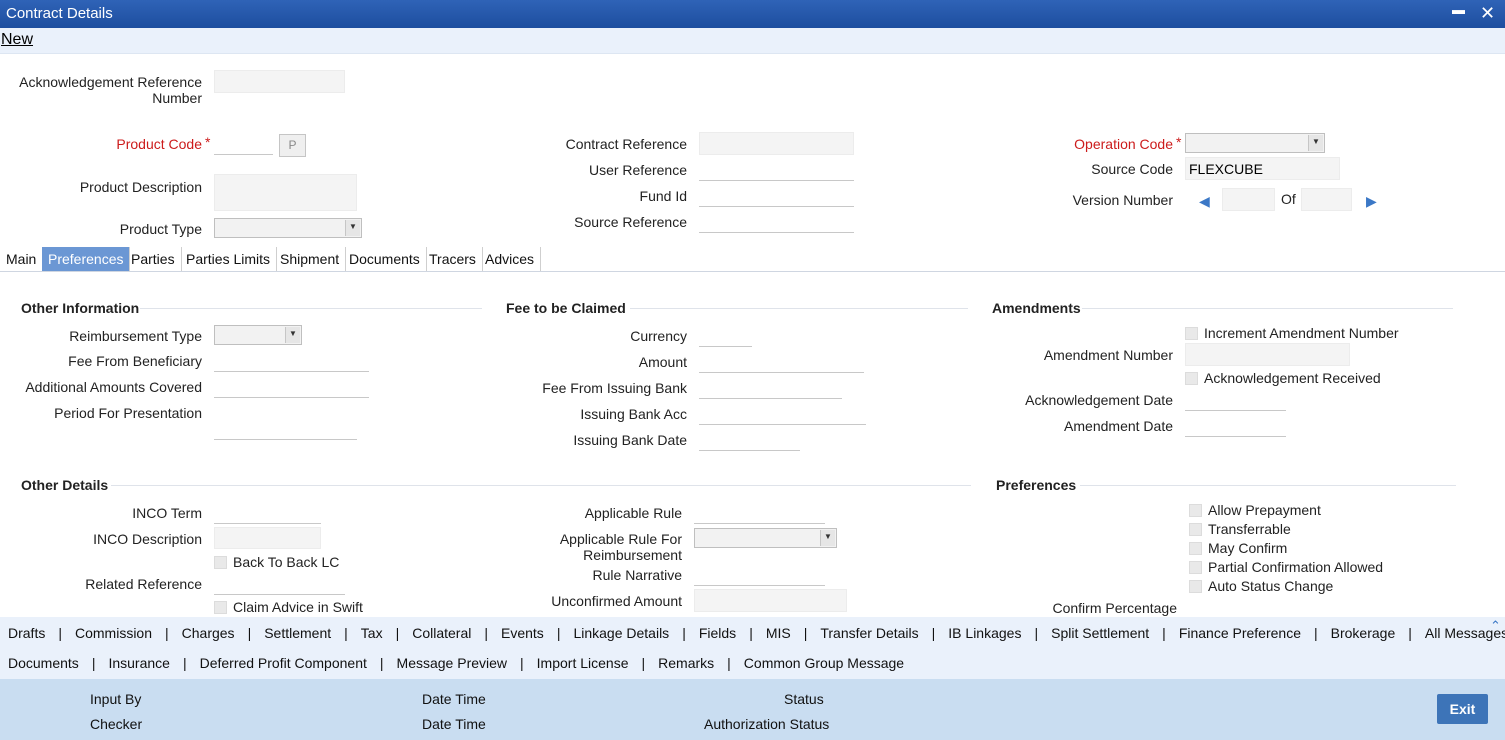  Describe the element at coordinates (288, 228) in the screenshot. I see `product-type-select: ▼` at that location.